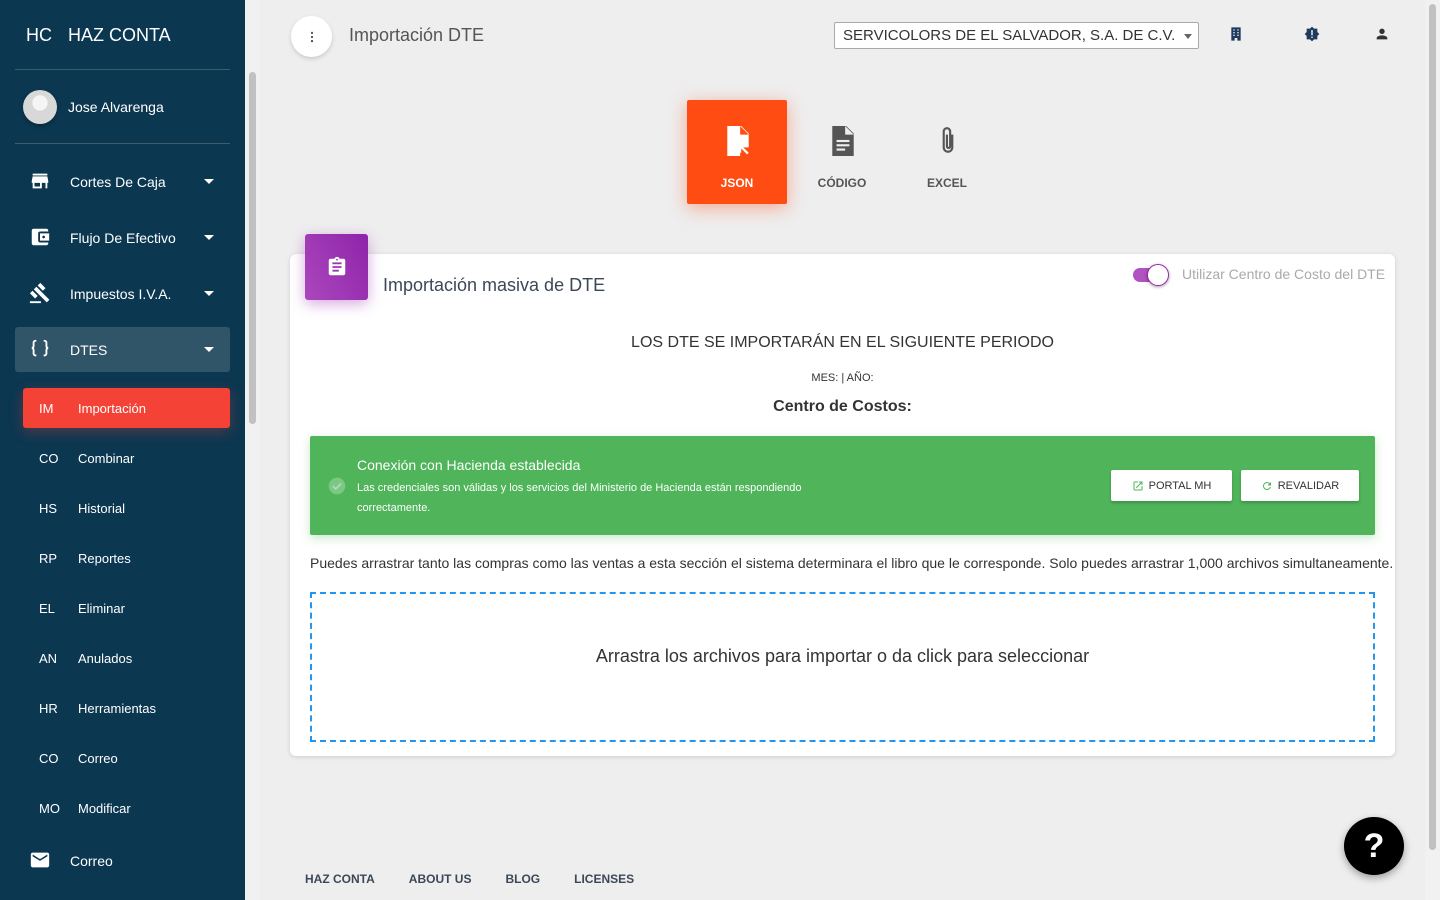 Image resolution: width=1440 pixels, height=900 pixels. Describe the element at coordinates (101, 608) in the screenshot. I see `subitem-label: Eliminar` at that location.